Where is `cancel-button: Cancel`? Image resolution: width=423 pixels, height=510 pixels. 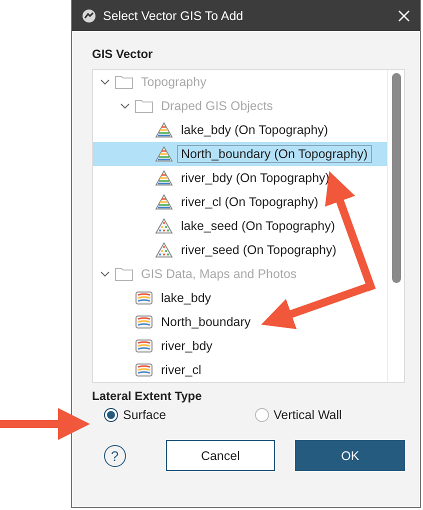 cancel-button: Cancel is located at coordinates (221, 455).